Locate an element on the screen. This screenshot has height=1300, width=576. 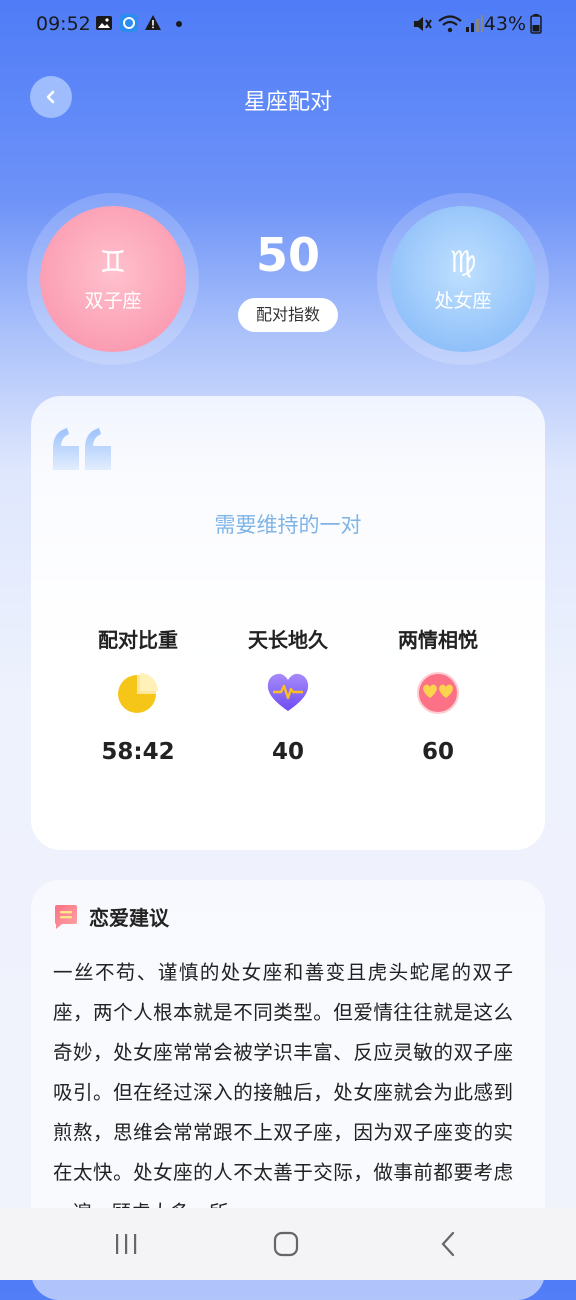
chat-bubble-icon is located at coordinates (66, 916).